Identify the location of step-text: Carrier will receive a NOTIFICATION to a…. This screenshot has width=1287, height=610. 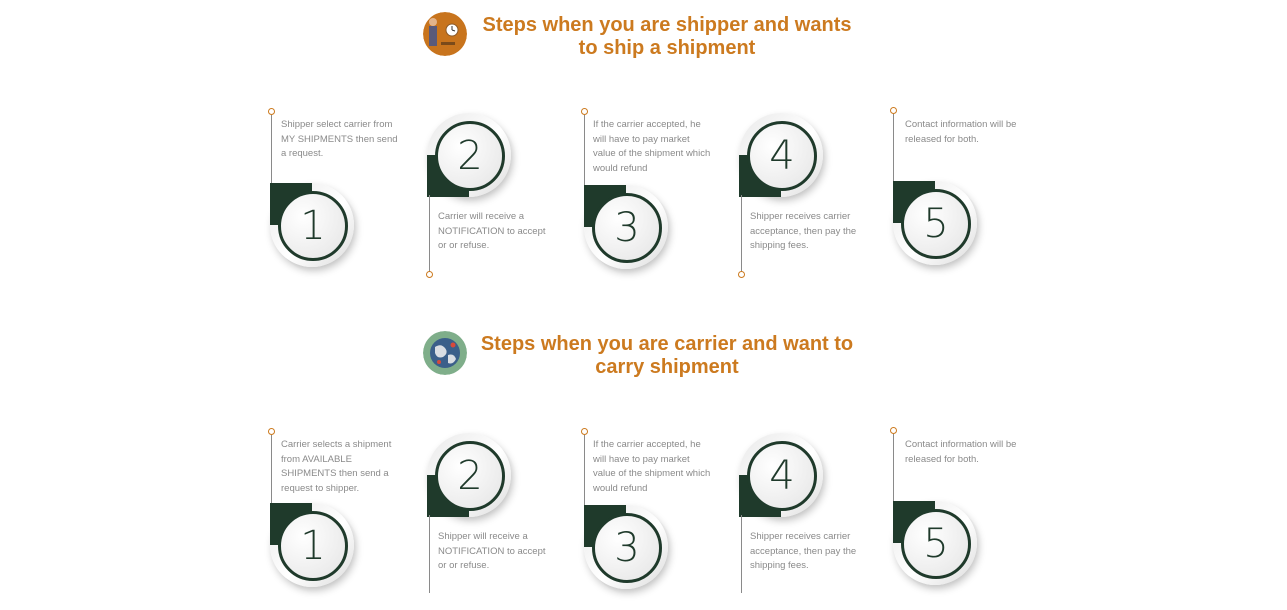
(492, 231).